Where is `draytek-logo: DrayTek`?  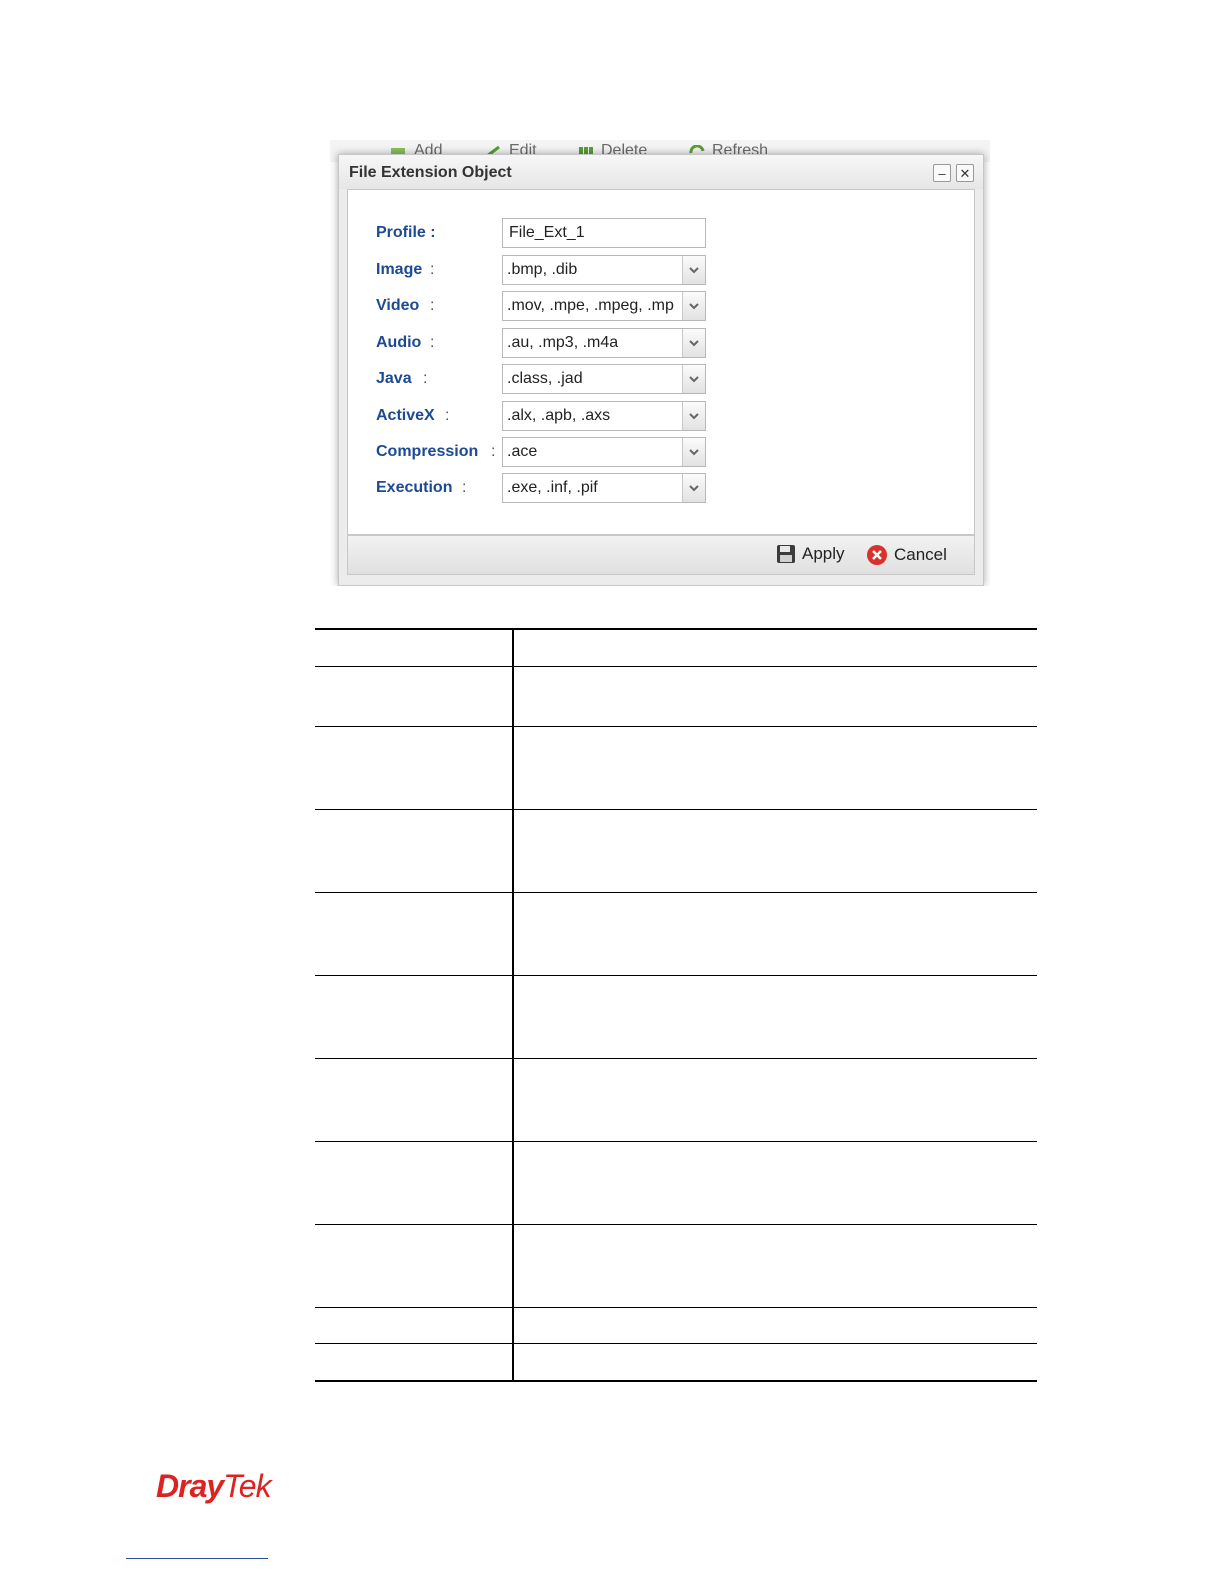
draytek-logo: DrayTek is located at coordinates (214, 1486).